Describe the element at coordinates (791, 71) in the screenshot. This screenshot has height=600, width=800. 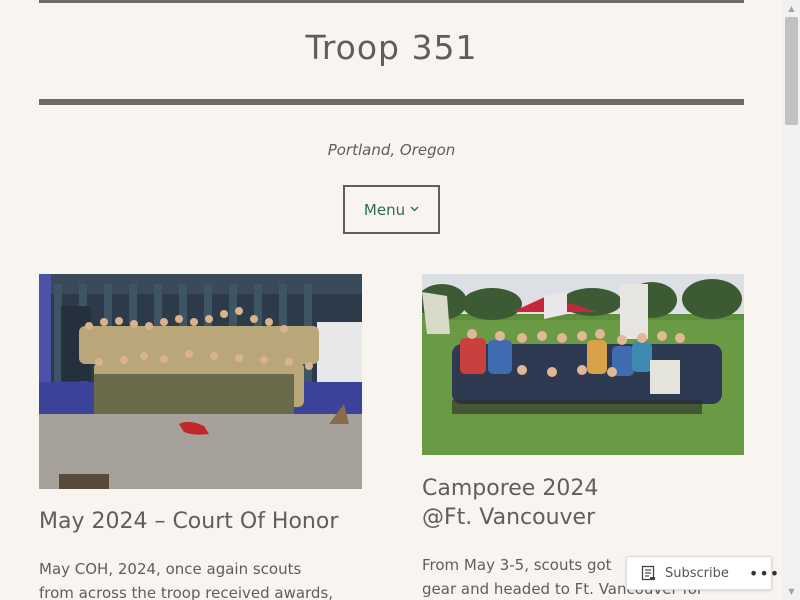
I see `scrollbar-thumb` at that location.